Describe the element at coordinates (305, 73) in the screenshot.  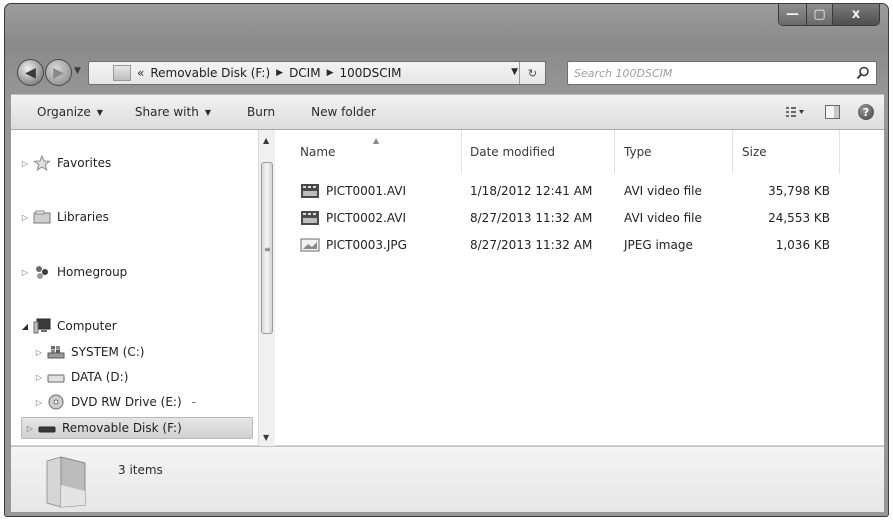
I see `breadcrumb-dcim: DCIM` at that location.